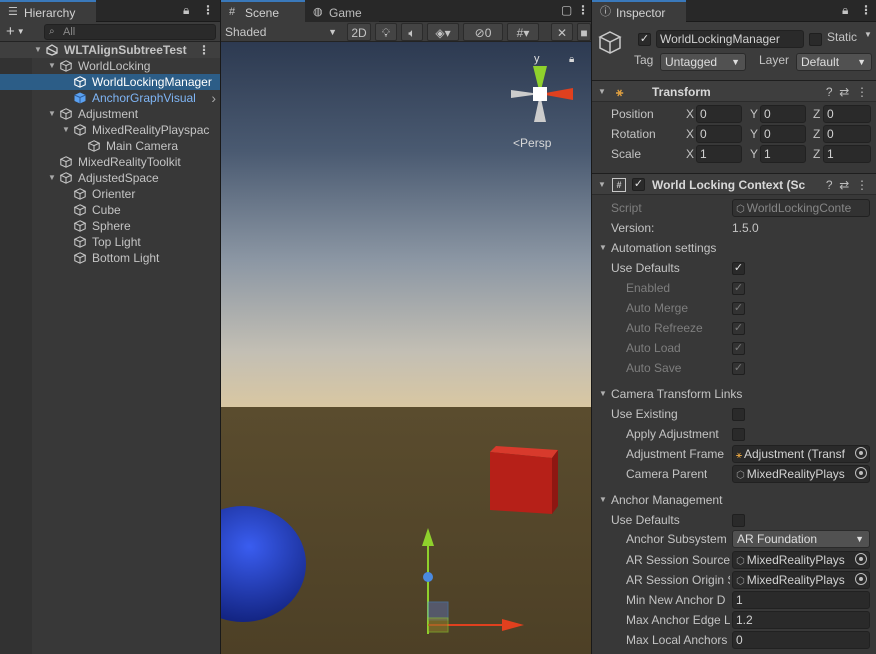 This screenshot has width=876, height=654. What do you see at coordinates (783, 134) in the screenshot?
I see `transform-rotation-y-input: 0` at bounding box center [783, 134].